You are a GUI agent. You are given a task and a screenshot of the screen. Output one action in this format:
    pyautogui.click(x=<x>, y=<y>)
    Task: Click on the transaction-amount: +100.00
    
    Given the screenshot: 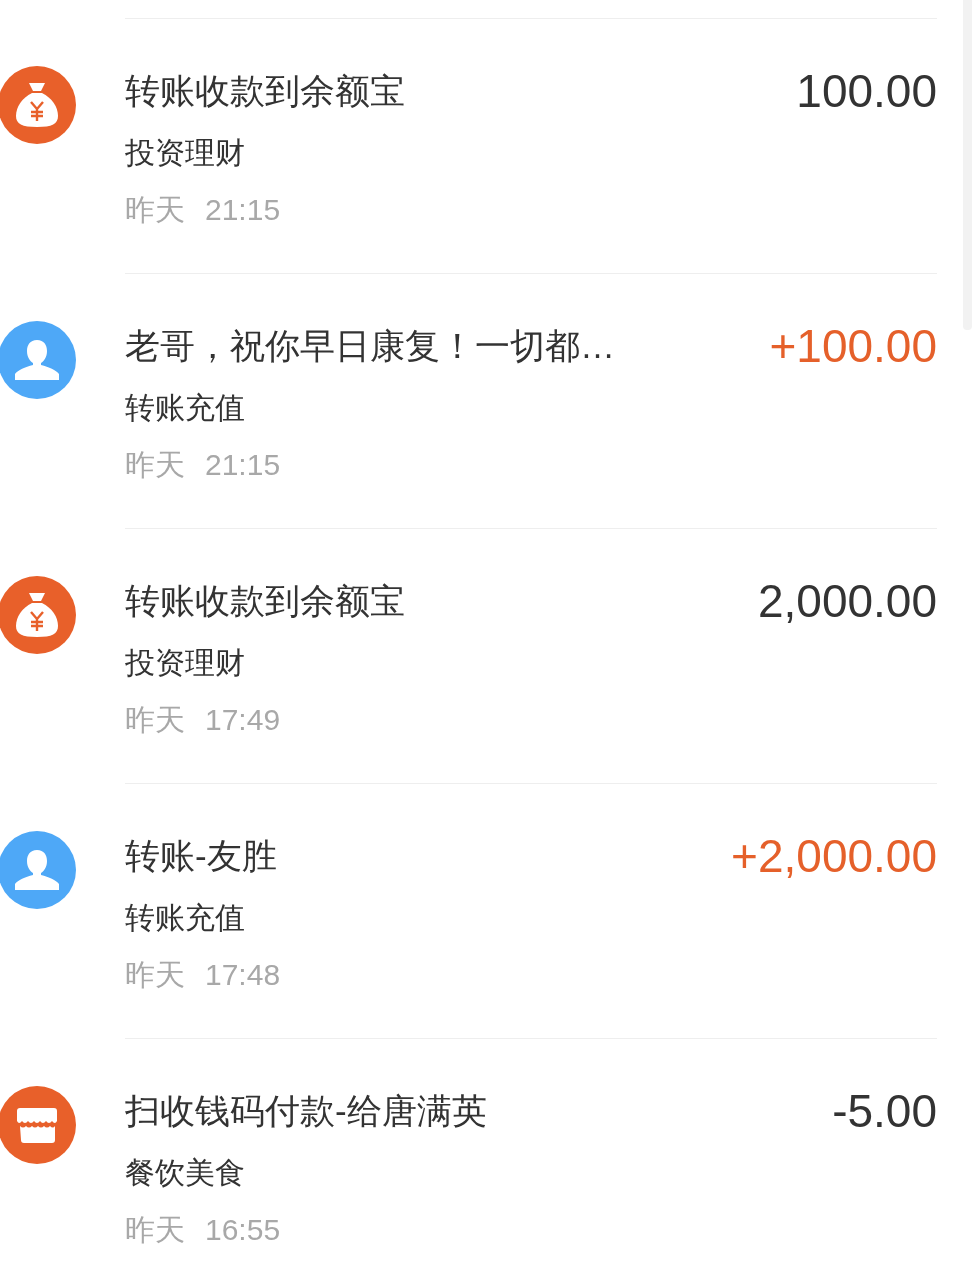 What is the action you would take?
    pyautogui.click(x=853, y=346)
    